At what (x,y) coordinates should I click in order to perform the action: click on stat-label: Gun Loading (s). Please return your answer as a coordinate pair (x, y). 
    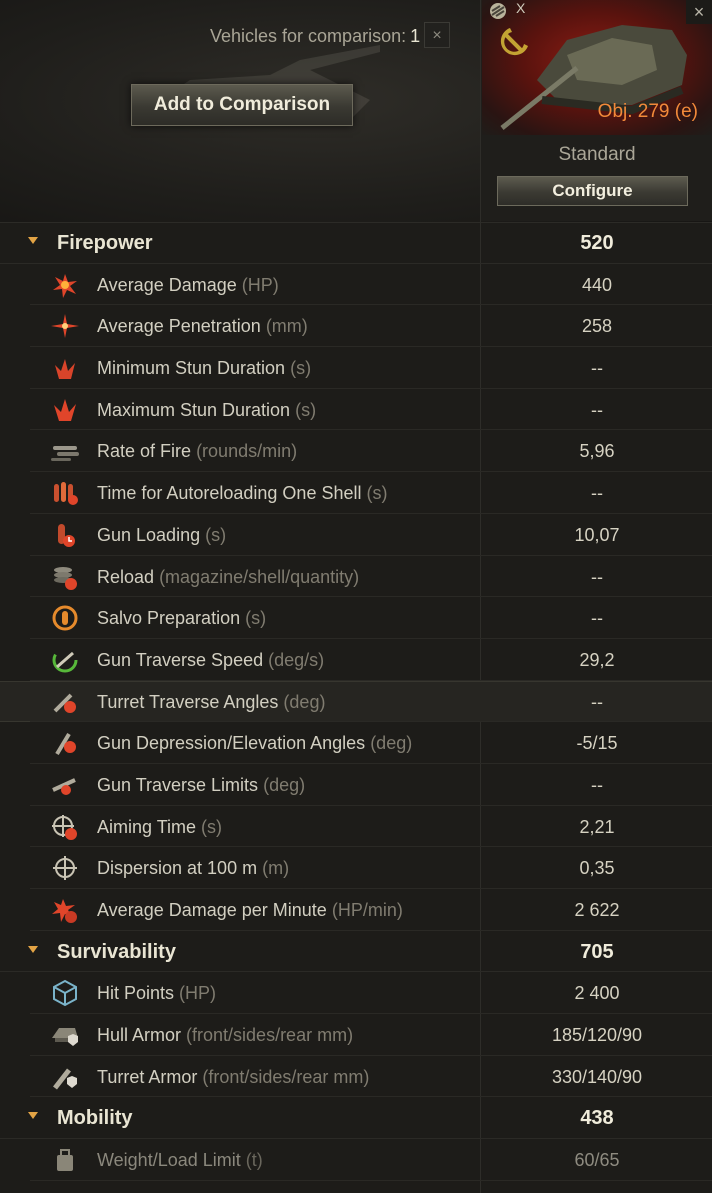
    Looking at the image, I should click on (161, 535).